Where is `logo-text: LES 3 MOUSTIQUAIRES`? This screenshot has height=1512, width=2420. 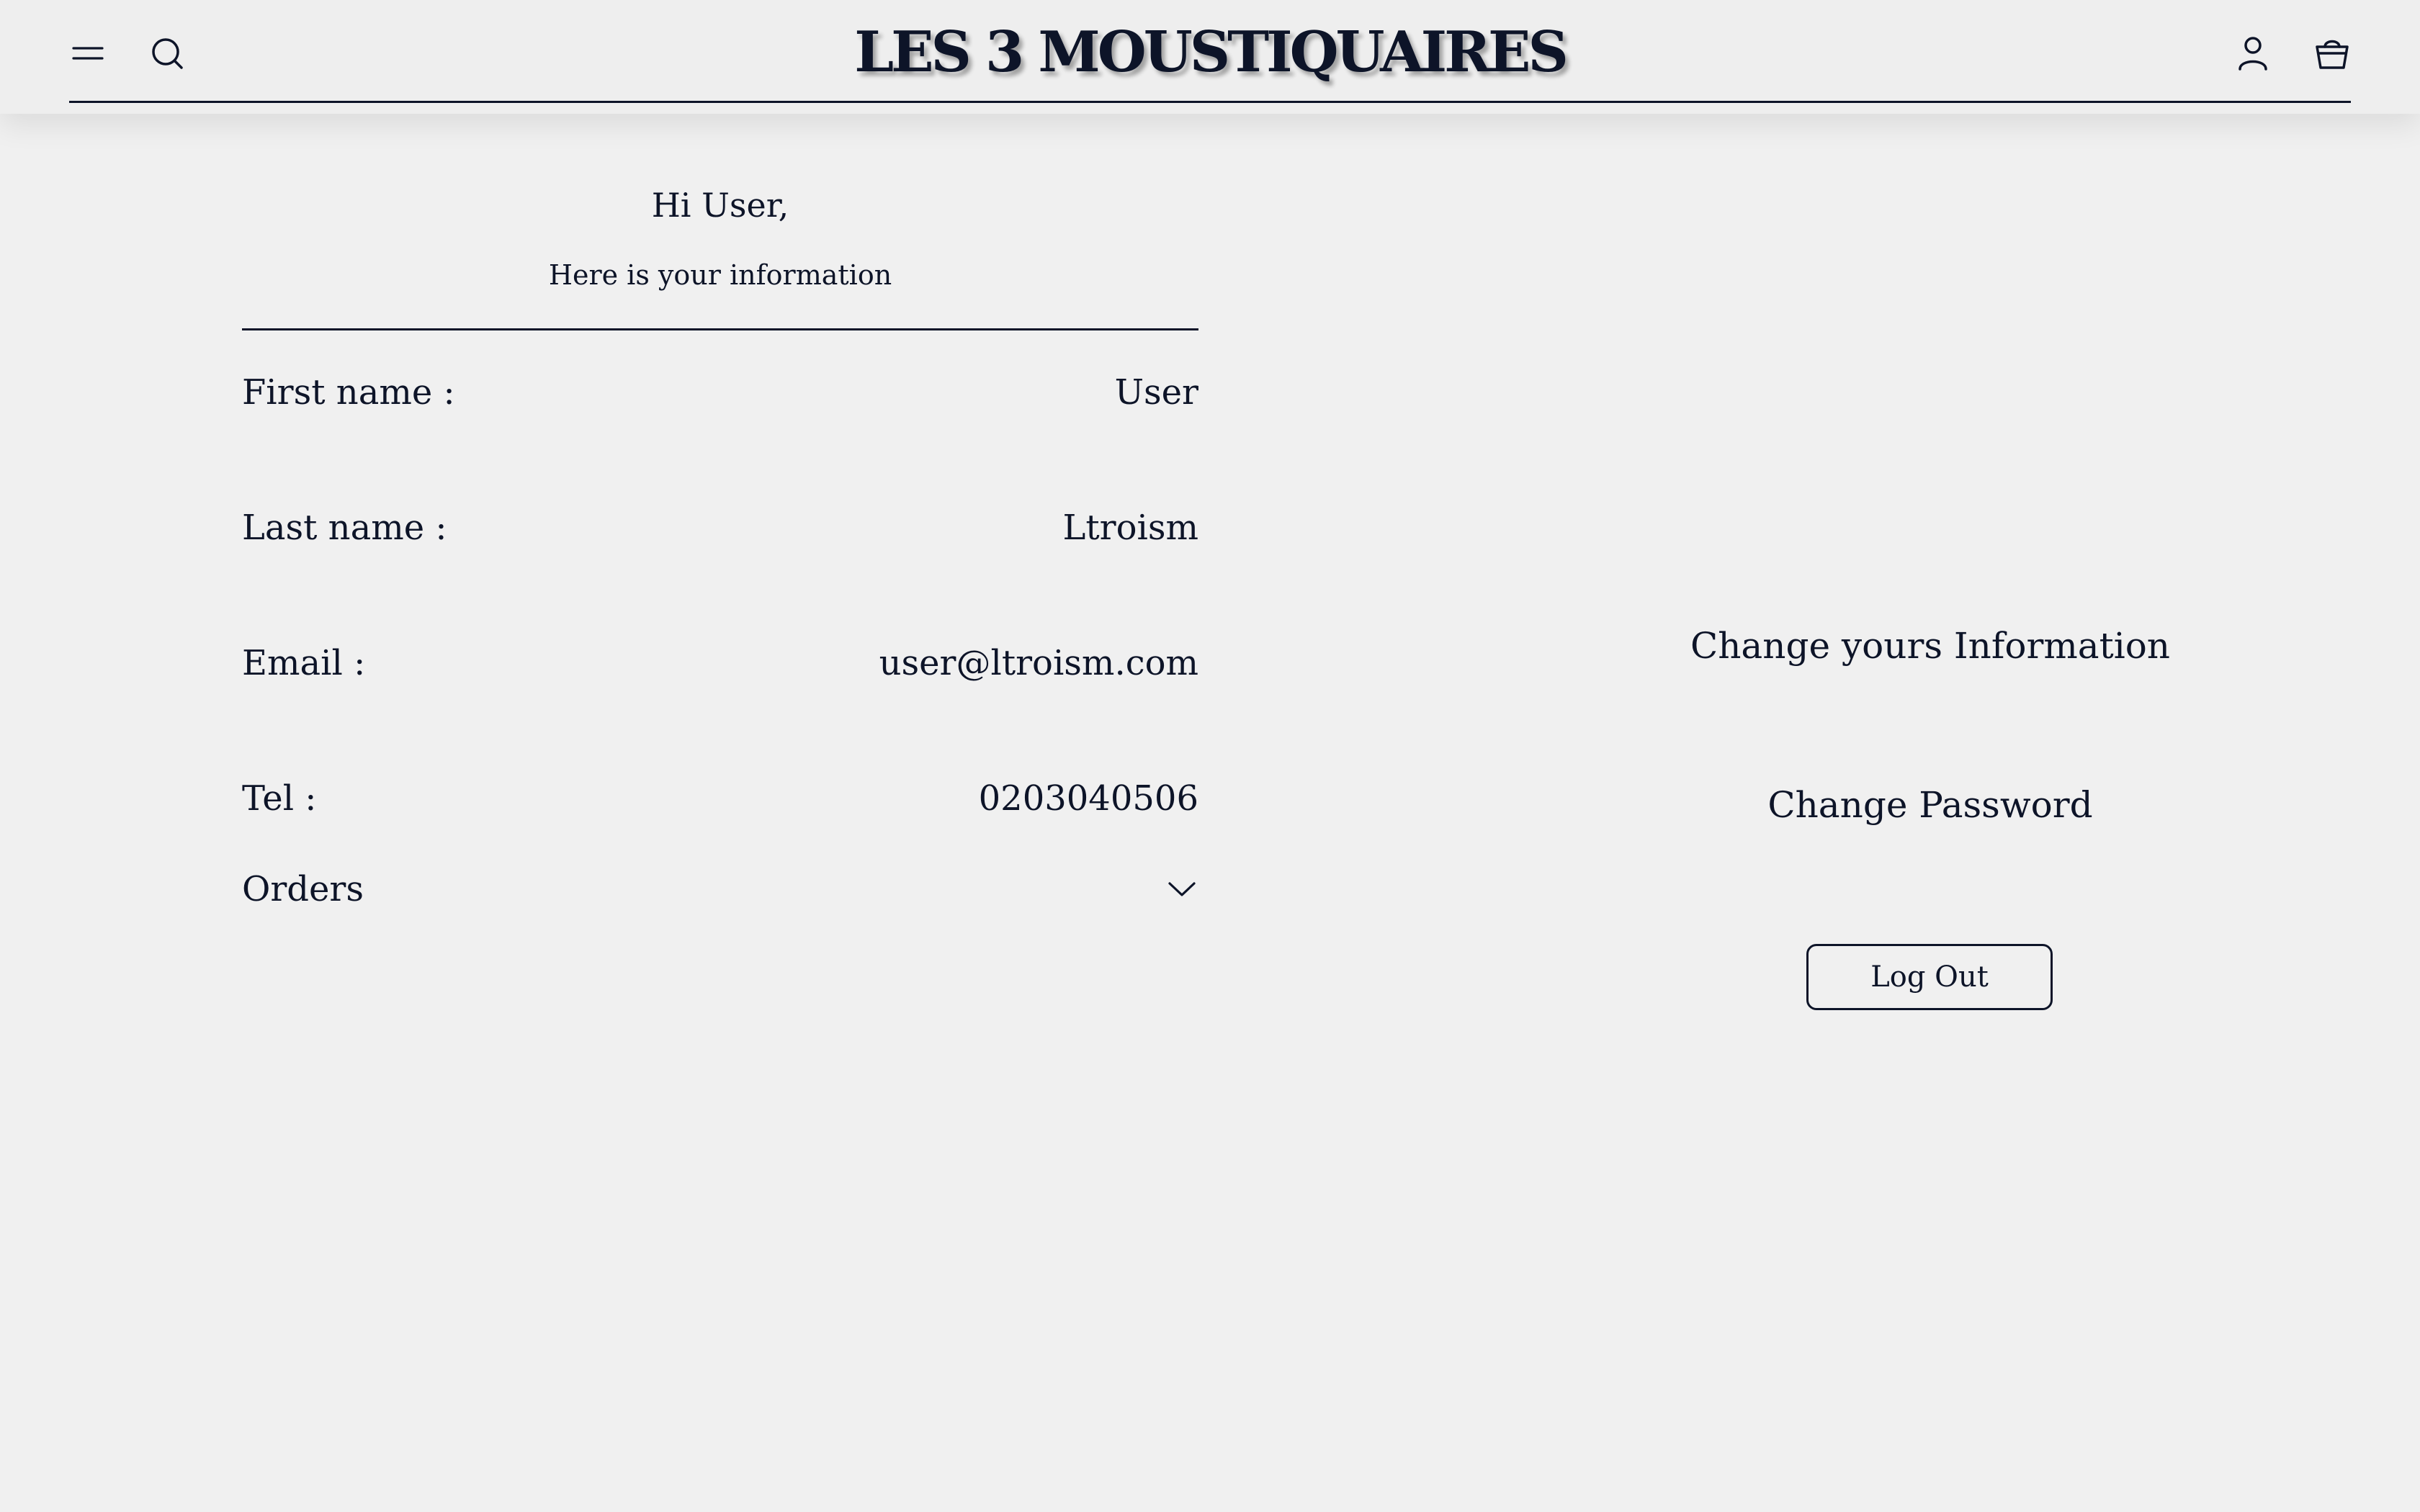
logo-text: LES 3 MOUSTIQUAIRES is located at coordinates (1211, 52).